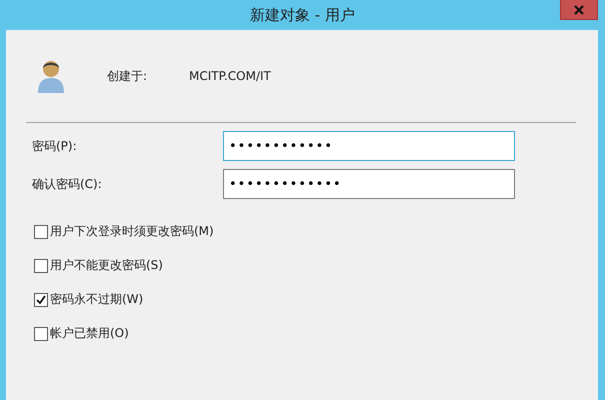 This screenshot has width=605, height=400. What do you see at coordinates (230, 76) in the screenshot?
I see `container-path: MCITP.COM/IT` at bounding box center [230, 76].